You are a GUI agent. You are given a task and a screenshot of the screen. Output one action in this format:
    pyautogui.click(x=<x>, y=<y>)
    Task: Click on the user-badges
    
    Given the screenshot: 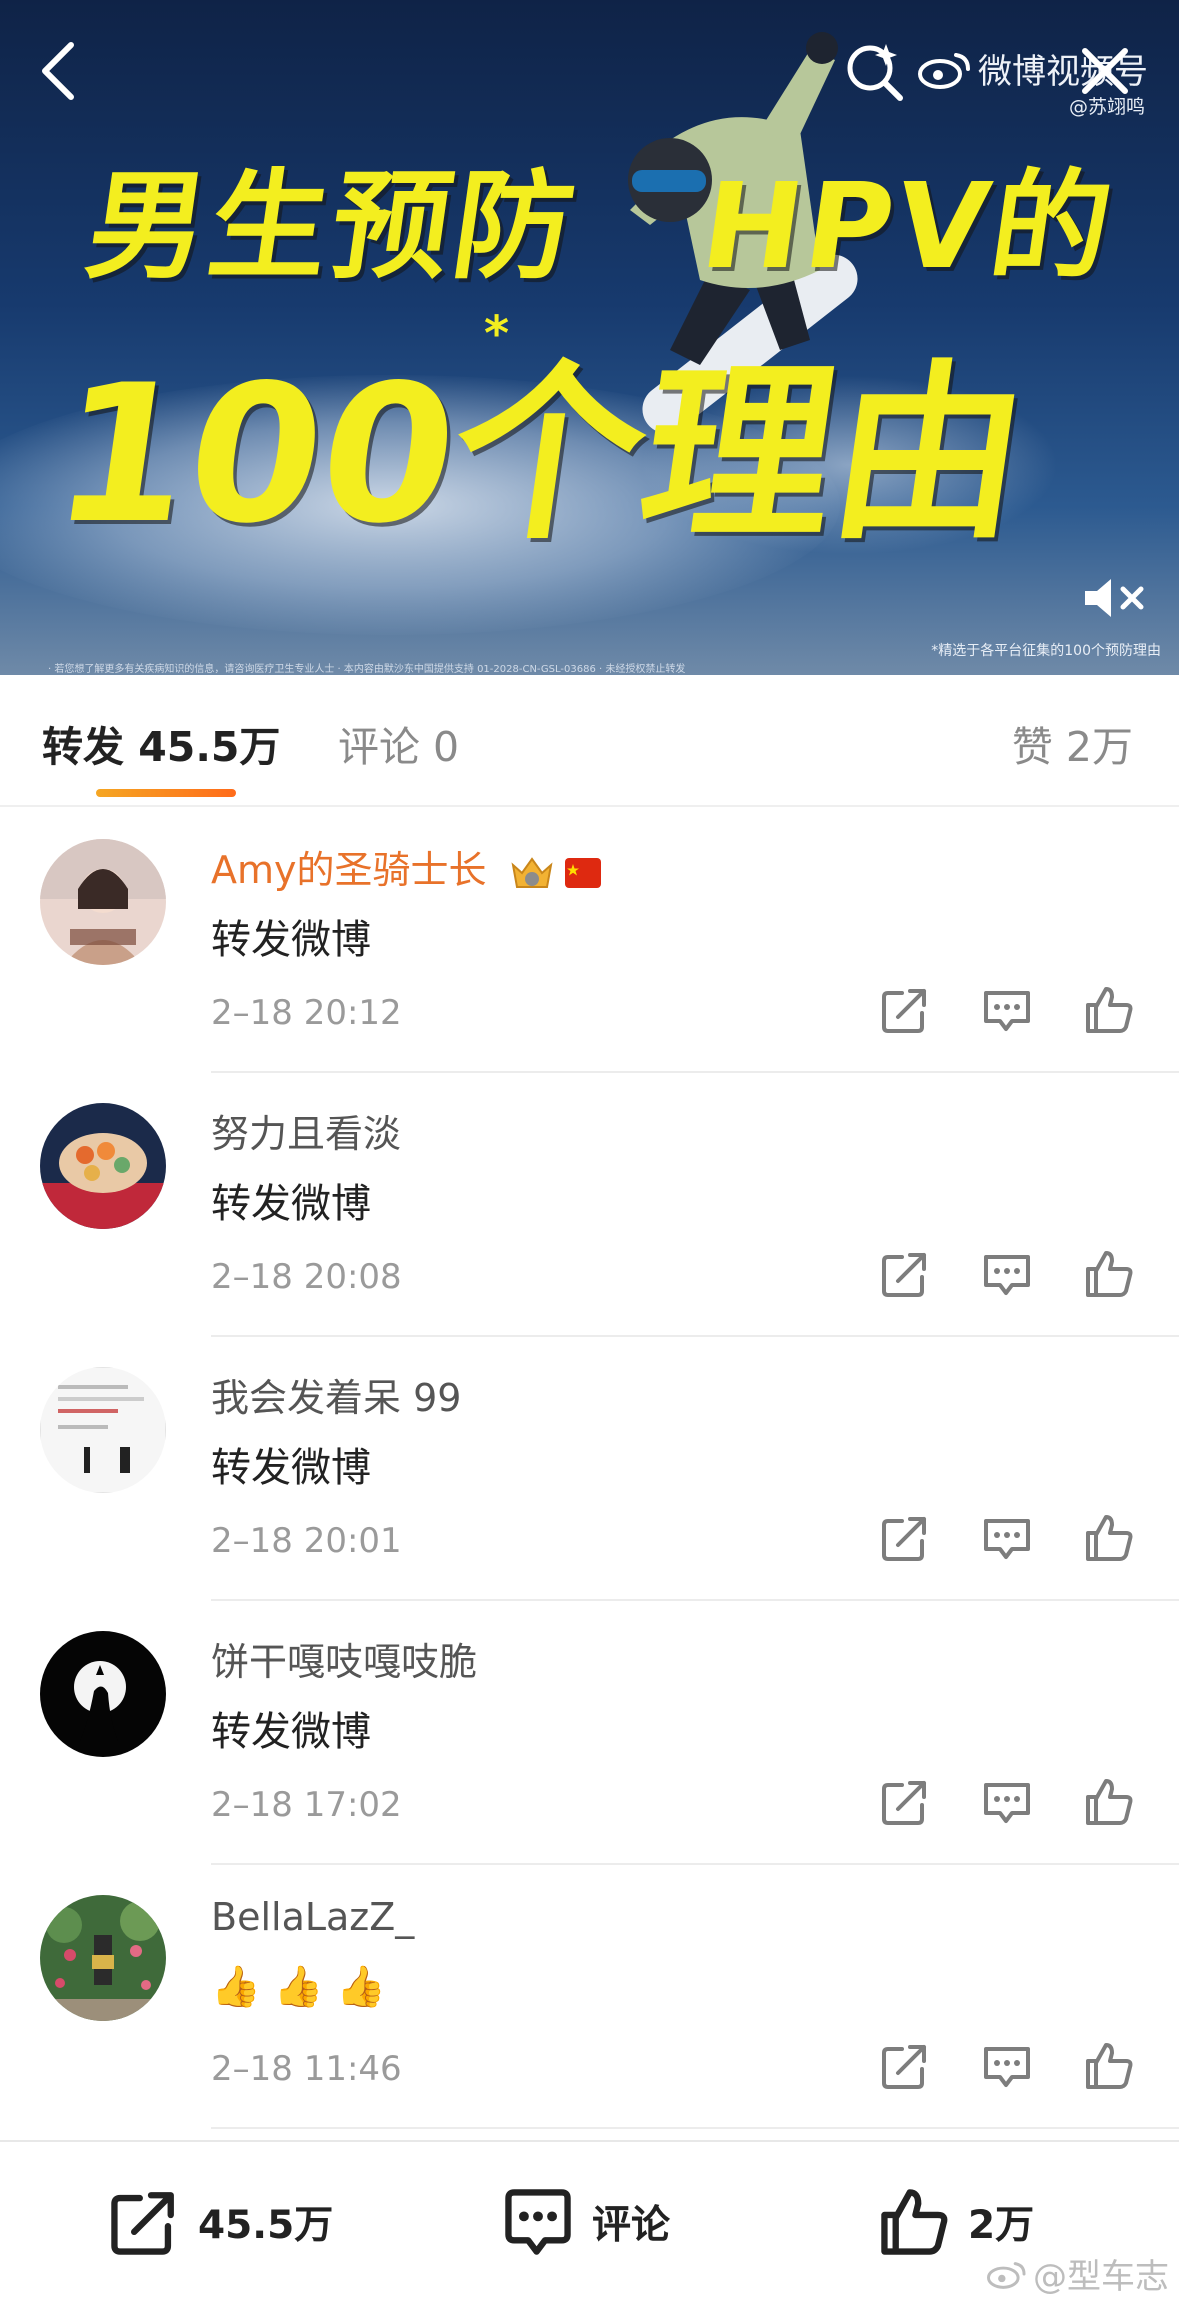 What is the action you would take?
    pyautogui.click(x=555, y=873)
    